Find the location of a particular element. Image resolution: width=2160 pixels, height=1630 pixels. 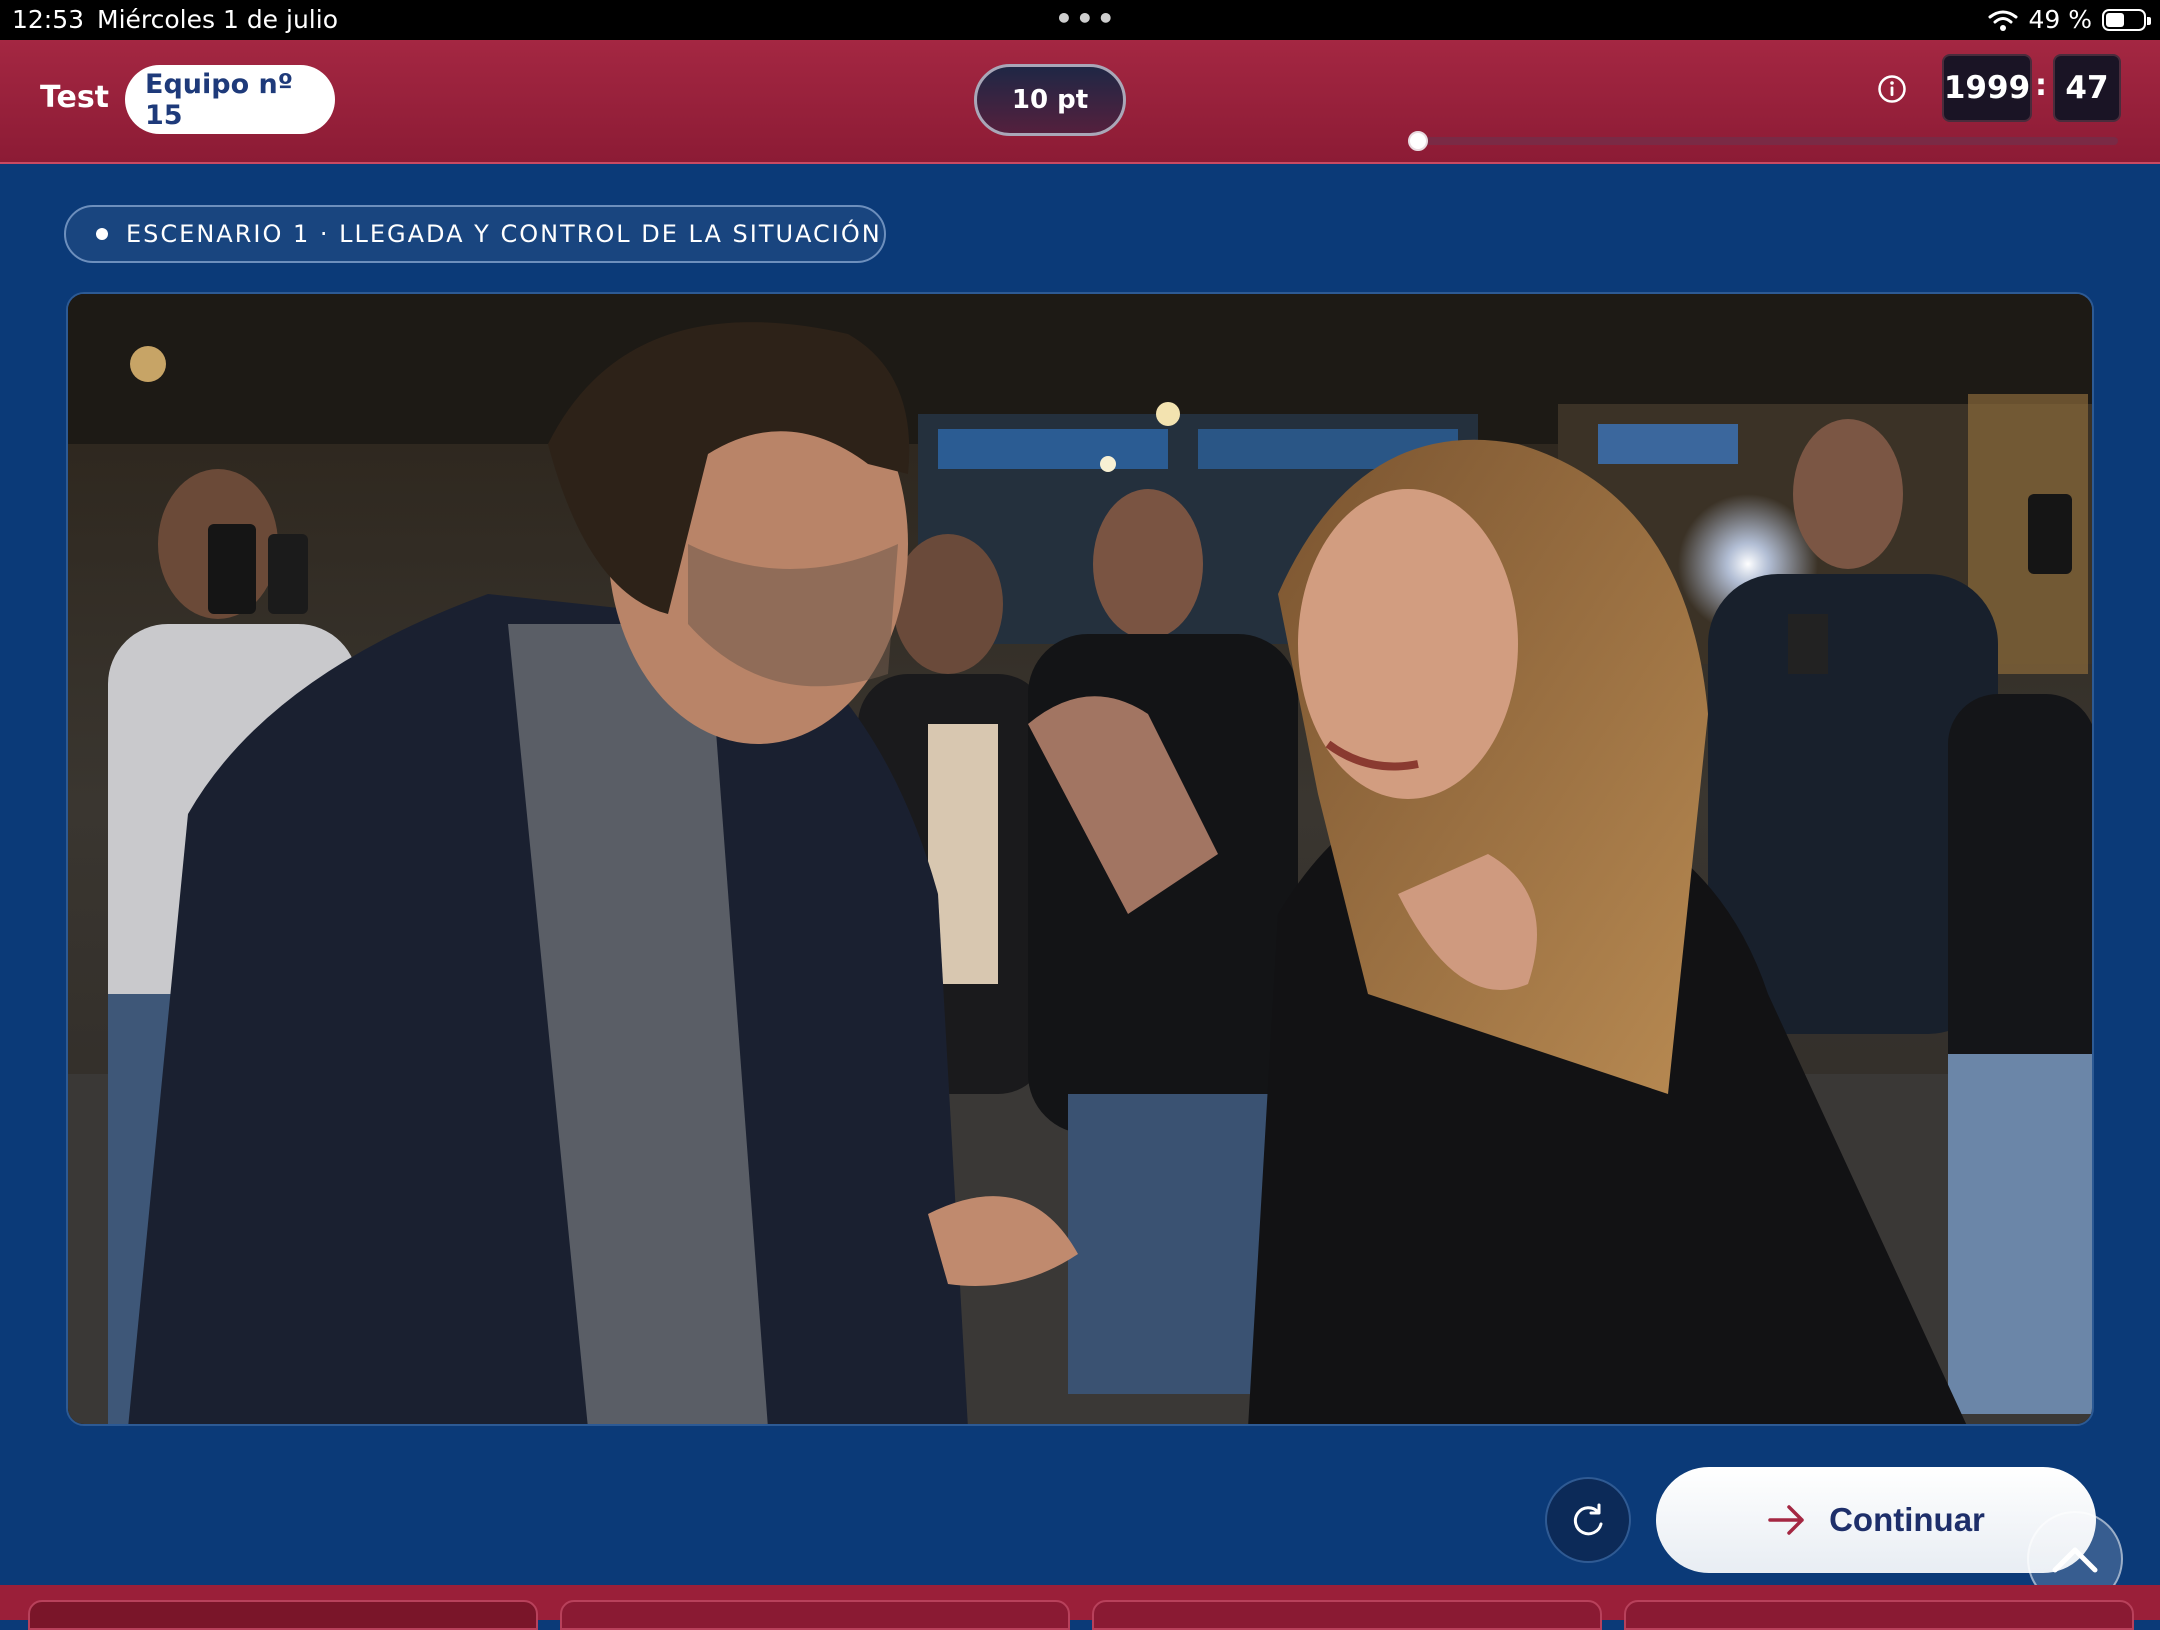

info-icon is located at coordinates (1892, 89).